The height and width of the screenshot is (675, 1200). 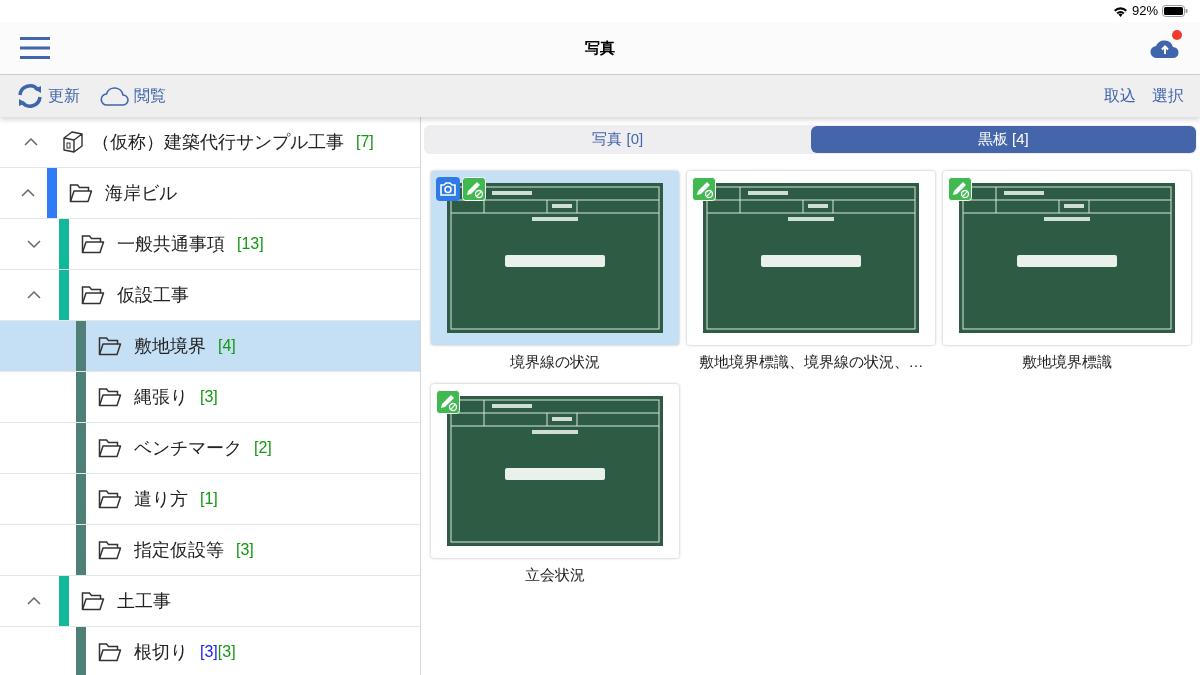 What do you see at coordinates (218, 142) in the screenshot?
I see `tree-label: （仮称）建築代行サンプル工事` at bounding box center [218, 142].